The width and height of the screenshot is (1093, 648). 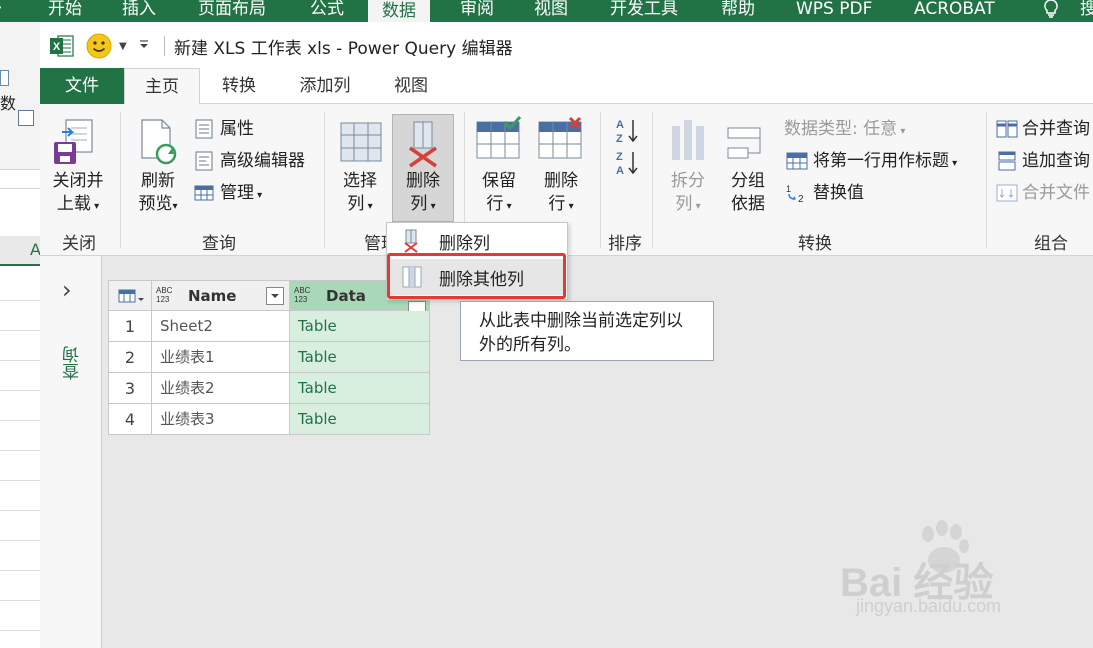 What do you see at coordinates (155, 204) in the screenshot?
I see `refresh-text: 预览` at bounding box center [155, 204].